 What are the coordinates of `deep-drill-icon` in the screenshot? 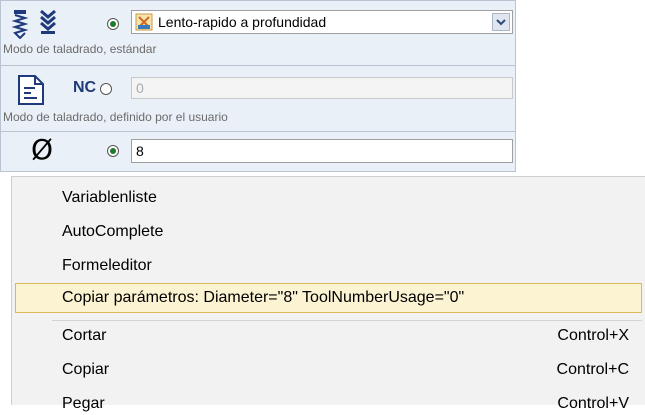 It's located at (48, 24).